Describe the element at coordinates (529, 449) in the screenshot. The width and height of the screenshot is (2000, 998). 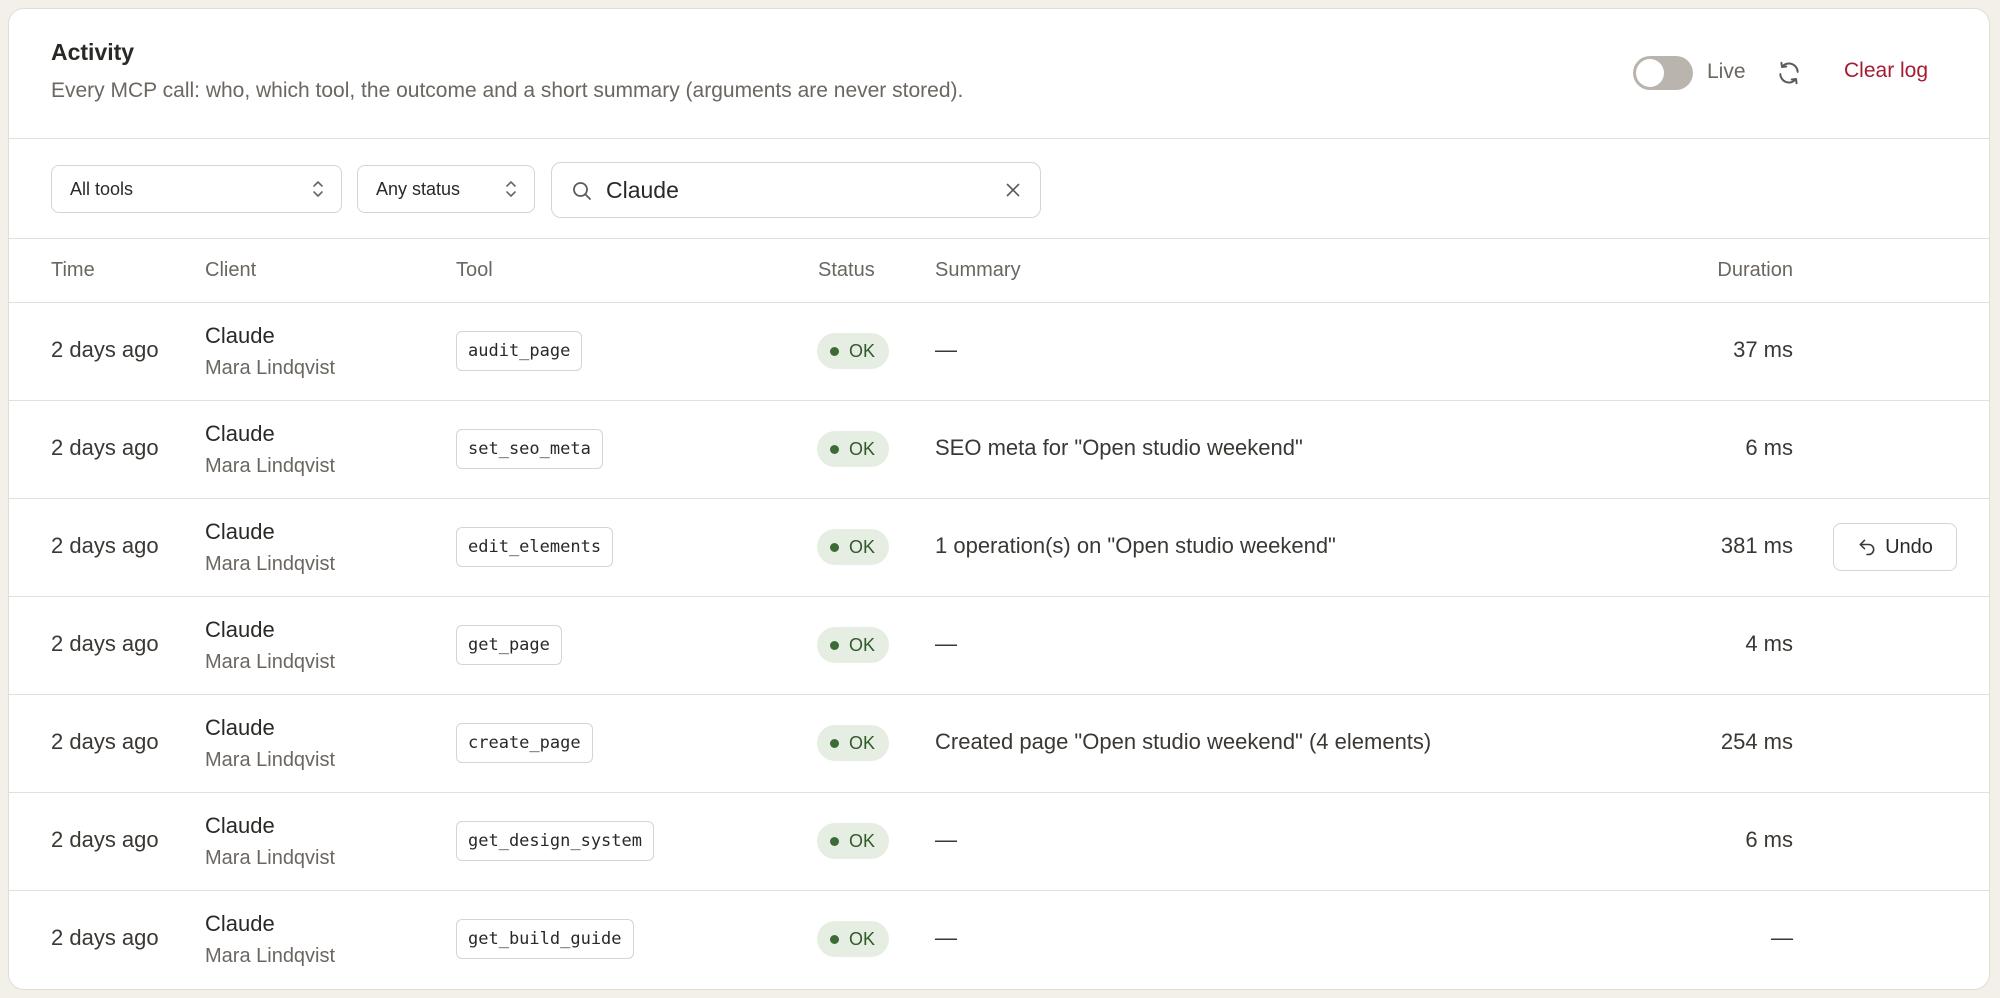
I see `row-tool-chip: set_seo_meta` at that location.